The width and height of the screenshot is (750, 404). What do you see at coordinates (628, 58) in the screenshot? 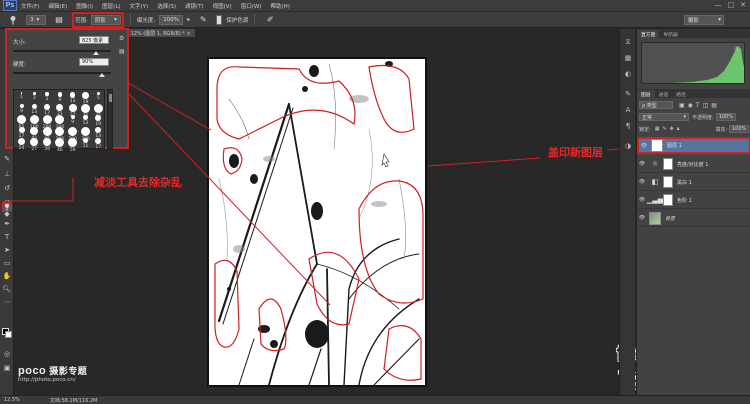
I see `properties-icon: ▦` at bounding box center [628, 58].